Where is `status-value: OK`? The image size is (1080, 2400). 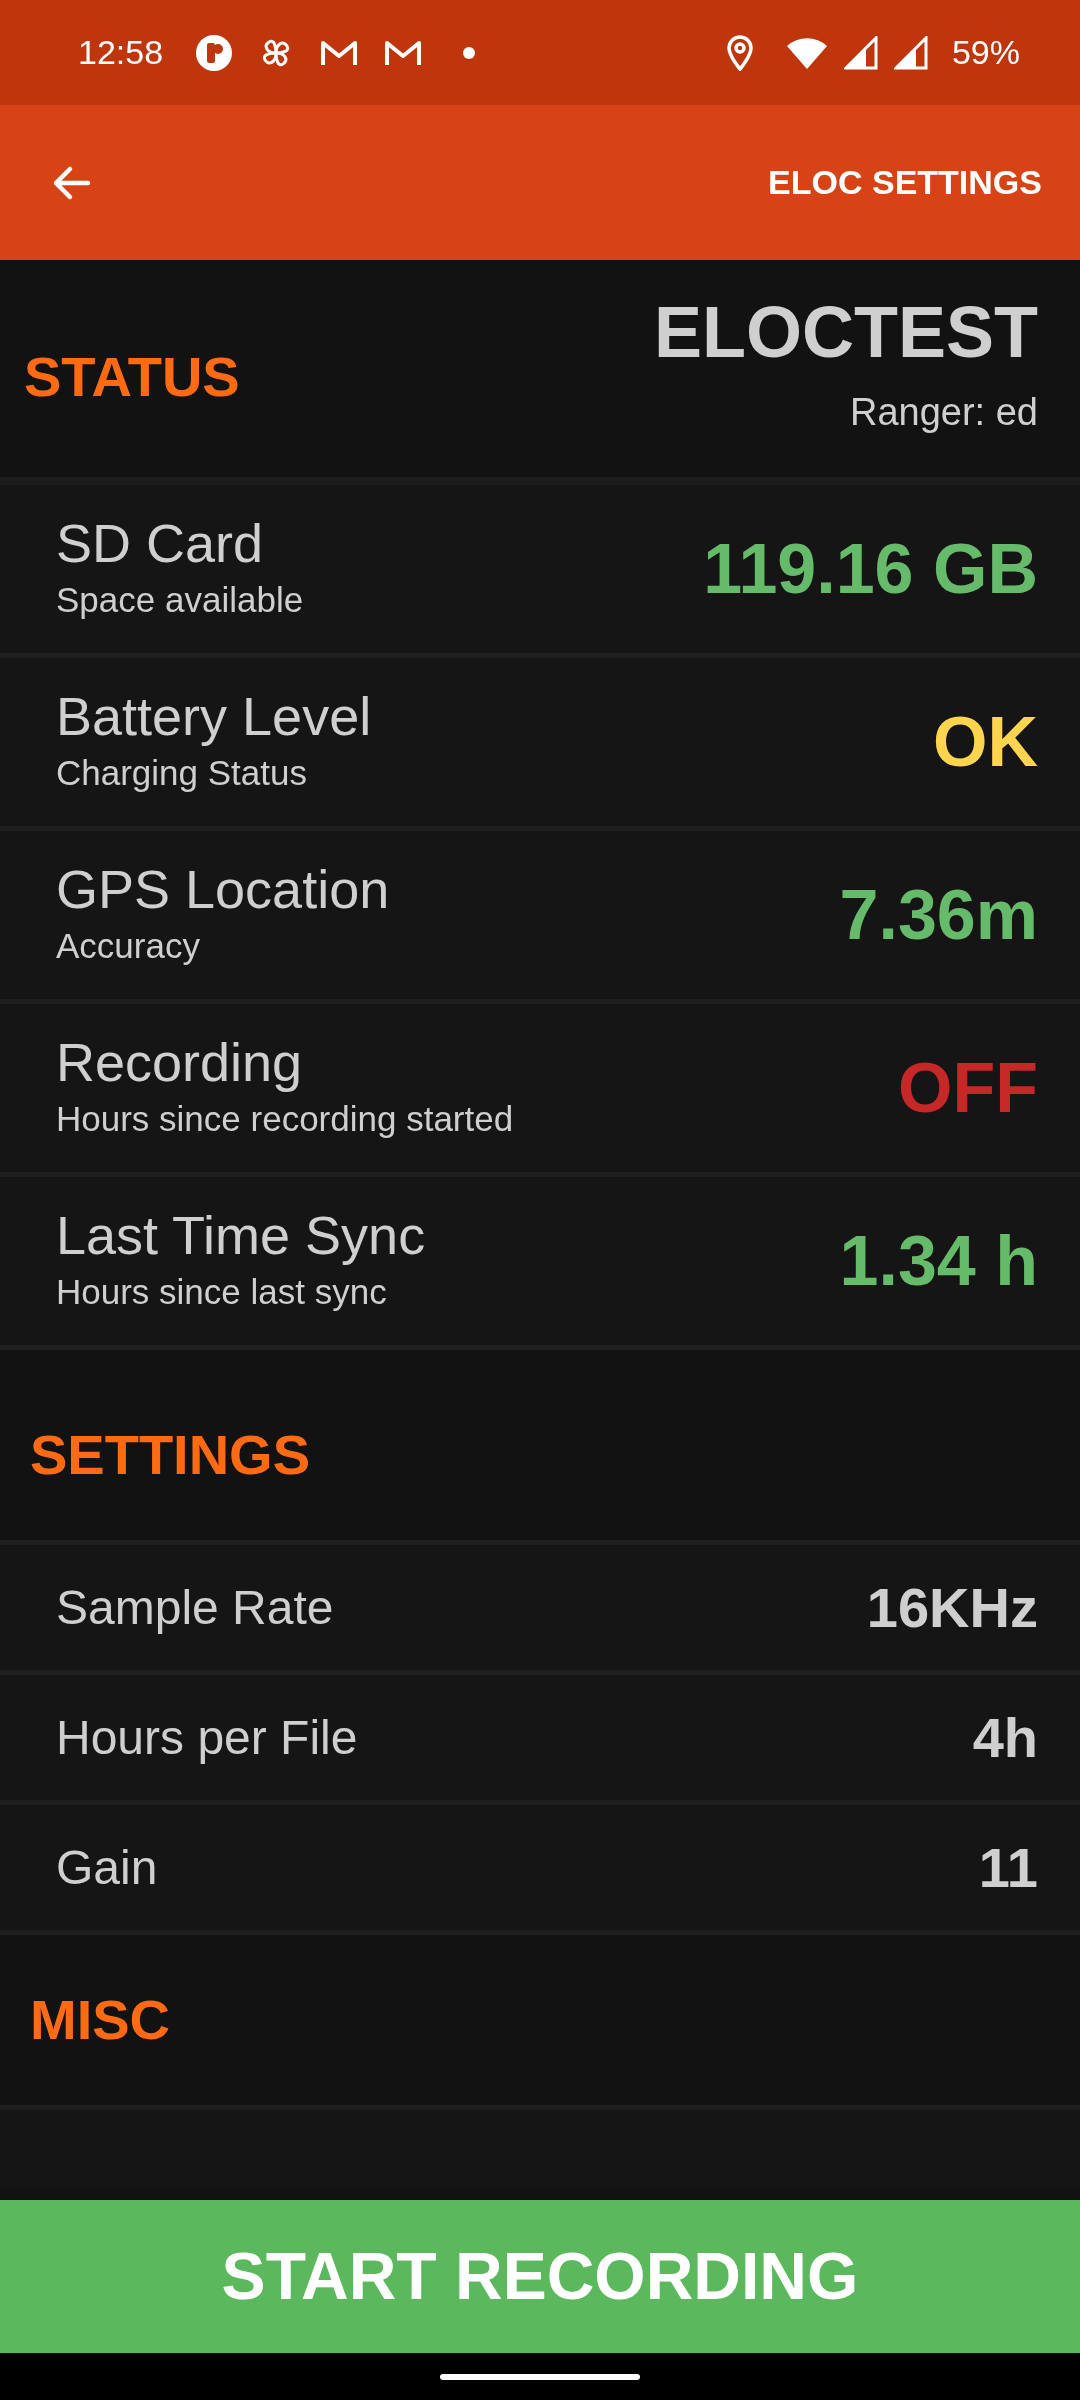 status-value: OK is located at coordinates (985, 742).